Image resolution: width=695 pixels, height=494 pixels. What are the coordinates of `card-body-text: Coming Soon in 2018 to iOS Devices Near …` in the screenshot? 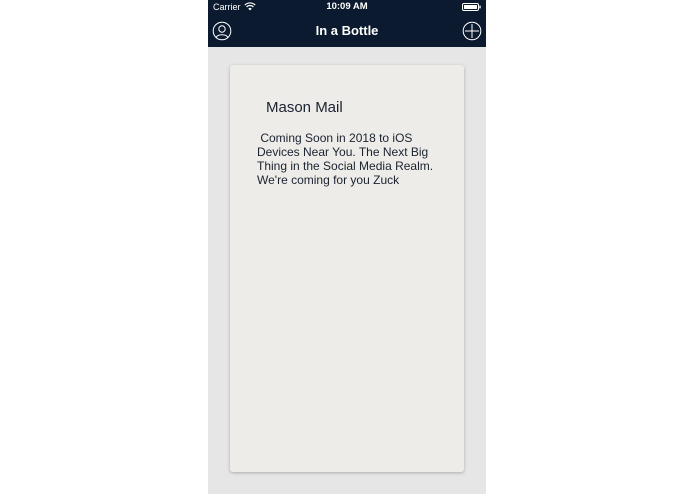 It's located at (347, 159).